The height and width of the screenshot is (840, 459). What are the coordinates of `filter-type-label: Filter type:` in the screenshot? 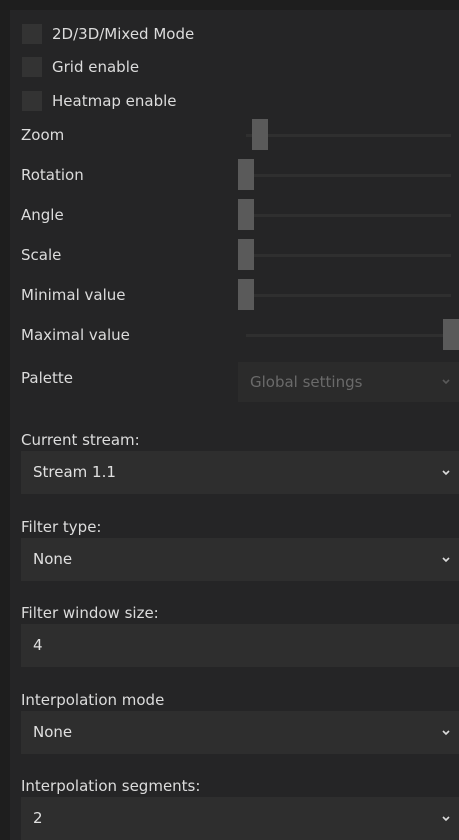 It's located at (61, 527).